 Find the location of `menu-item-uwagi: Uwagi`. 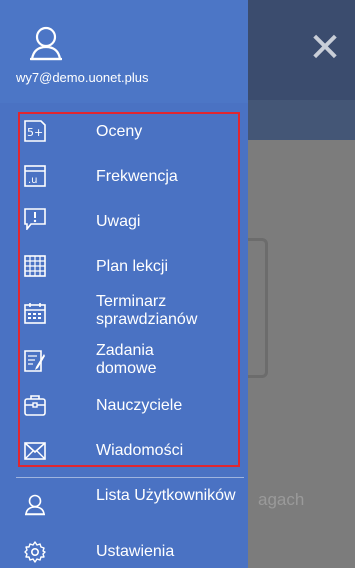

menu-item-uwagi: Uwagi is located at coordinates (124, 222).